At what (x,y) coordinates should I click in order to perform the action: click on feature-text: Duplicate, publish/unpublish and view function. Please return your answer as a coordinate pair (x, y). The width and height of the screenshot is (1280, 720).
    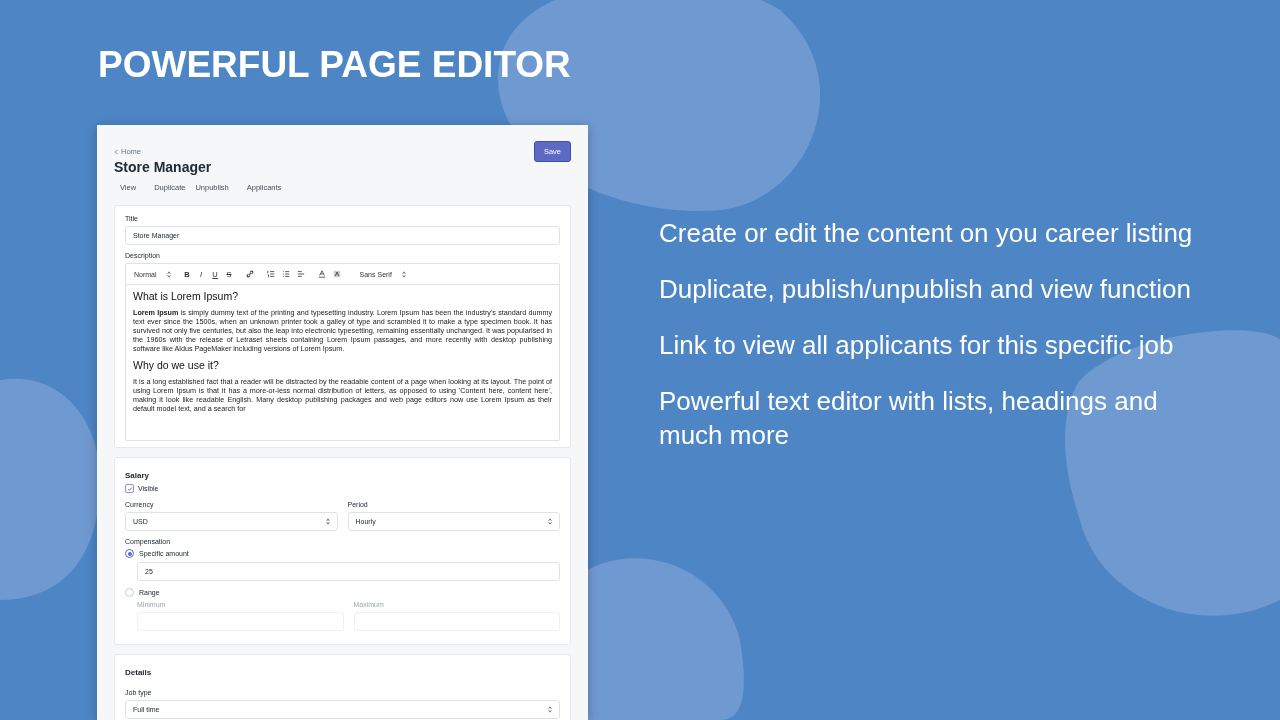
    Looking at the image, I should click on (925, 289).